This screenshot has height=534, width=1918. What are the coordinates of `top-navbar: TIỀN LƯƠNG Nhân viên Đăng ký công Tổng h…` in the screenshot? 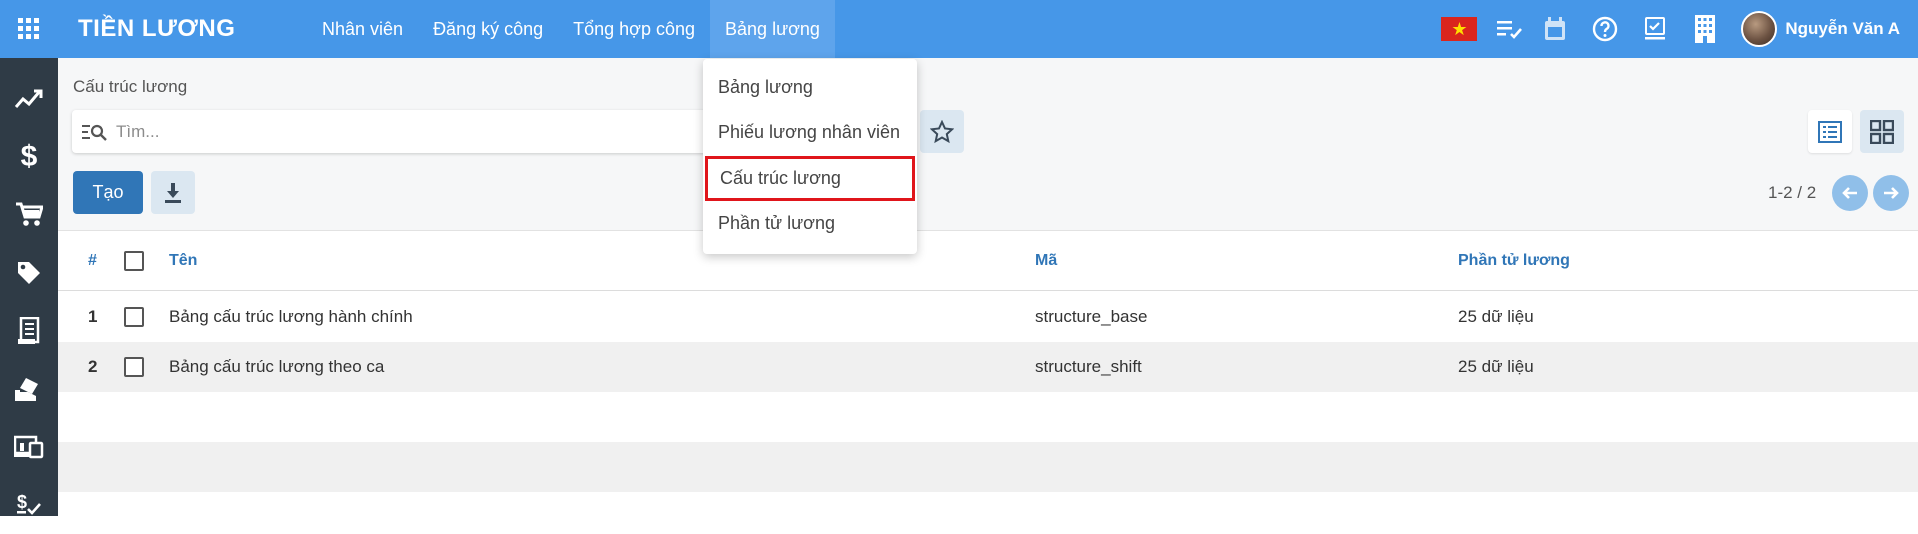 It's located at (959, 29).